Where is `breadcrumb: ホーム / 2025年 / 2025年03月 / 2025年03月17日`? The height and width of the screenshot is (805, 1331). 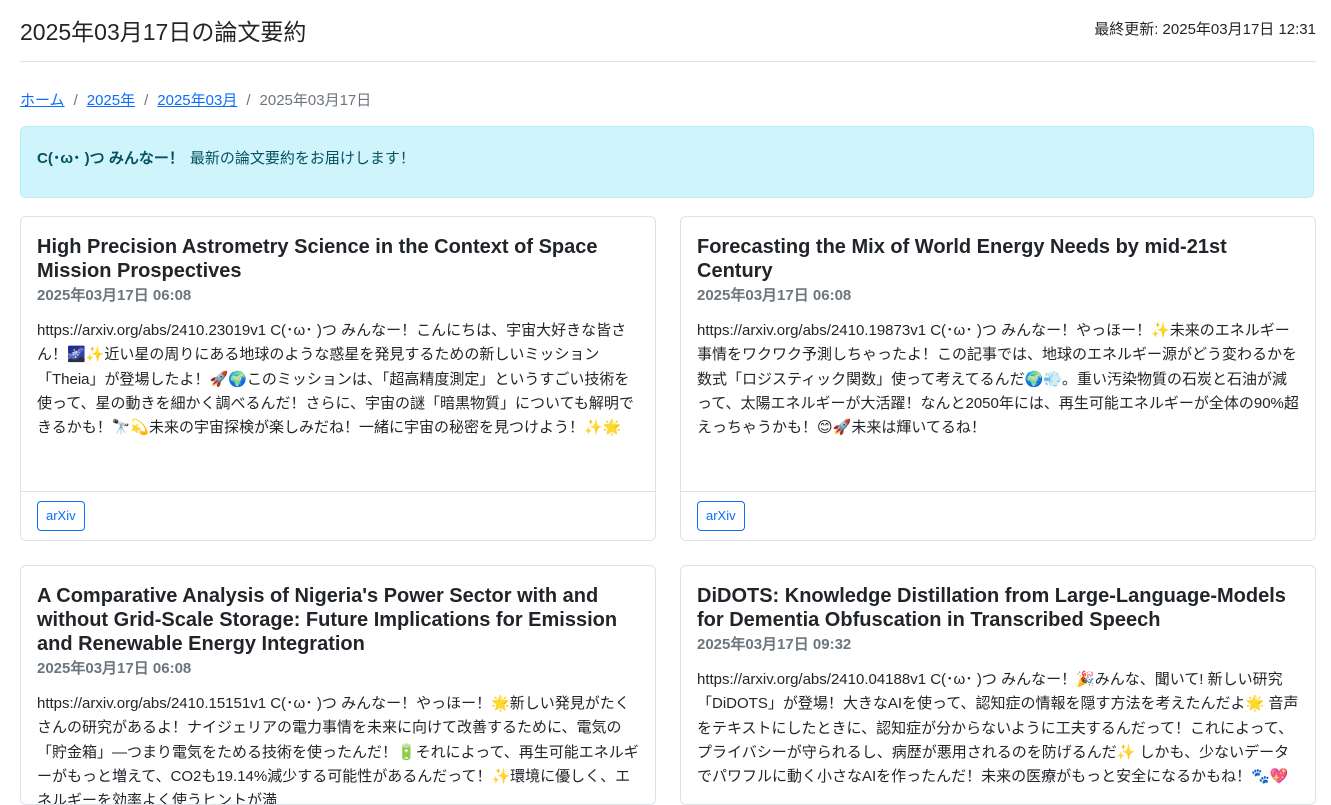
breadcrumb: ホーム / 2025年 / 2025年03月 / 2025年03月17日 is located at coordinates (195, 99).